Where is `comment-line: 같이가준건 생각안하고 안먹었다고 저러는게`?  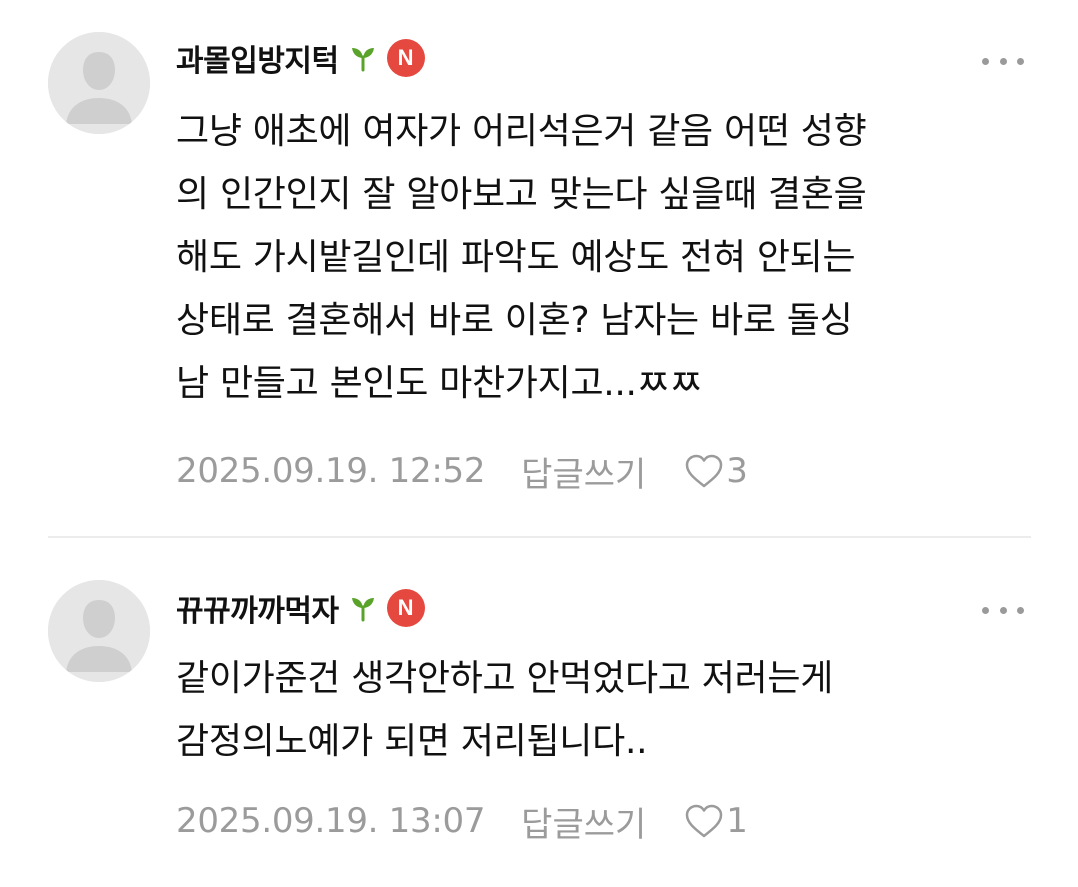 comment-line: 같이가준건 생각안하고 안먹었다고 저러는게 is located at coordinates (505, 678).